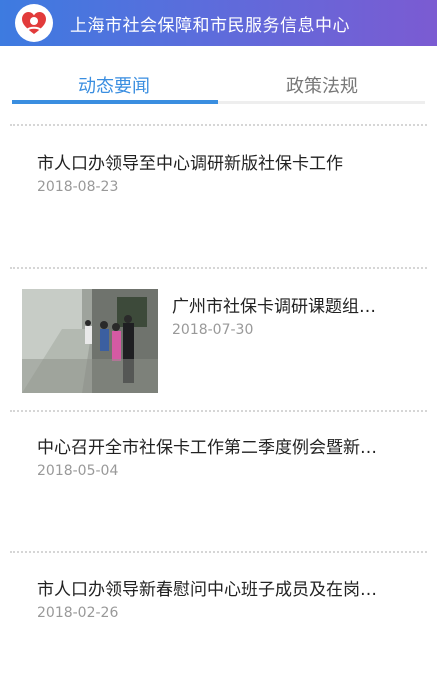 The height and width of the screenshot is (693, 437). What do you see at coordinates (218, 76) in the screenshot?
I see `tab-bar: 动态要闻 政策法规` at bounding box center [218, 76].